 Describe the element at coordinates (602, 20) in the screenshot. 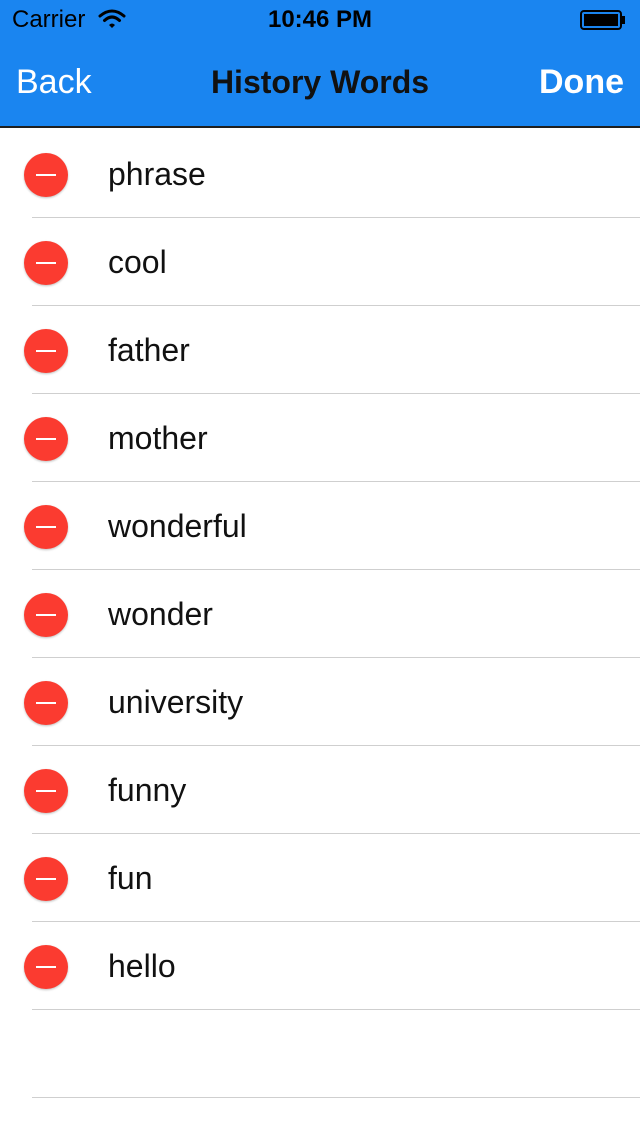

I see `battery-icon` at that location.